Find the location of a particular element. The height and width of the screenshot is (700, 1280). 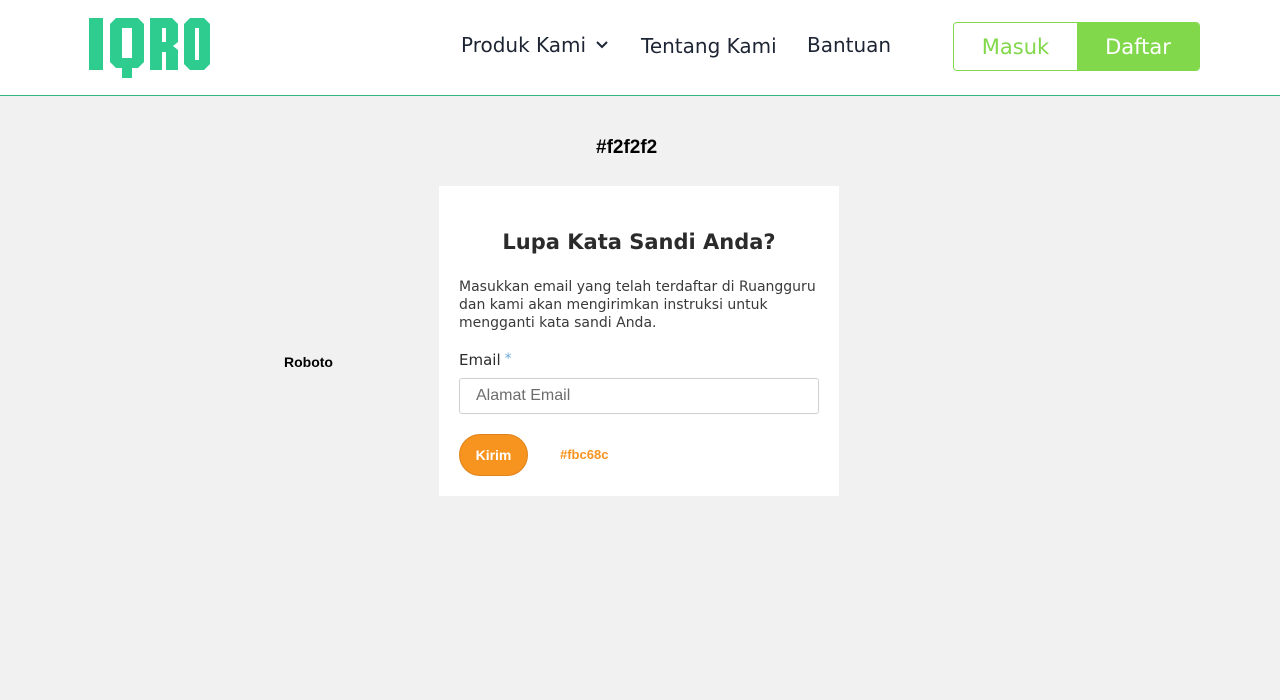

nav-produk-kami: Produk Kami is located at coordinates (534, 46).